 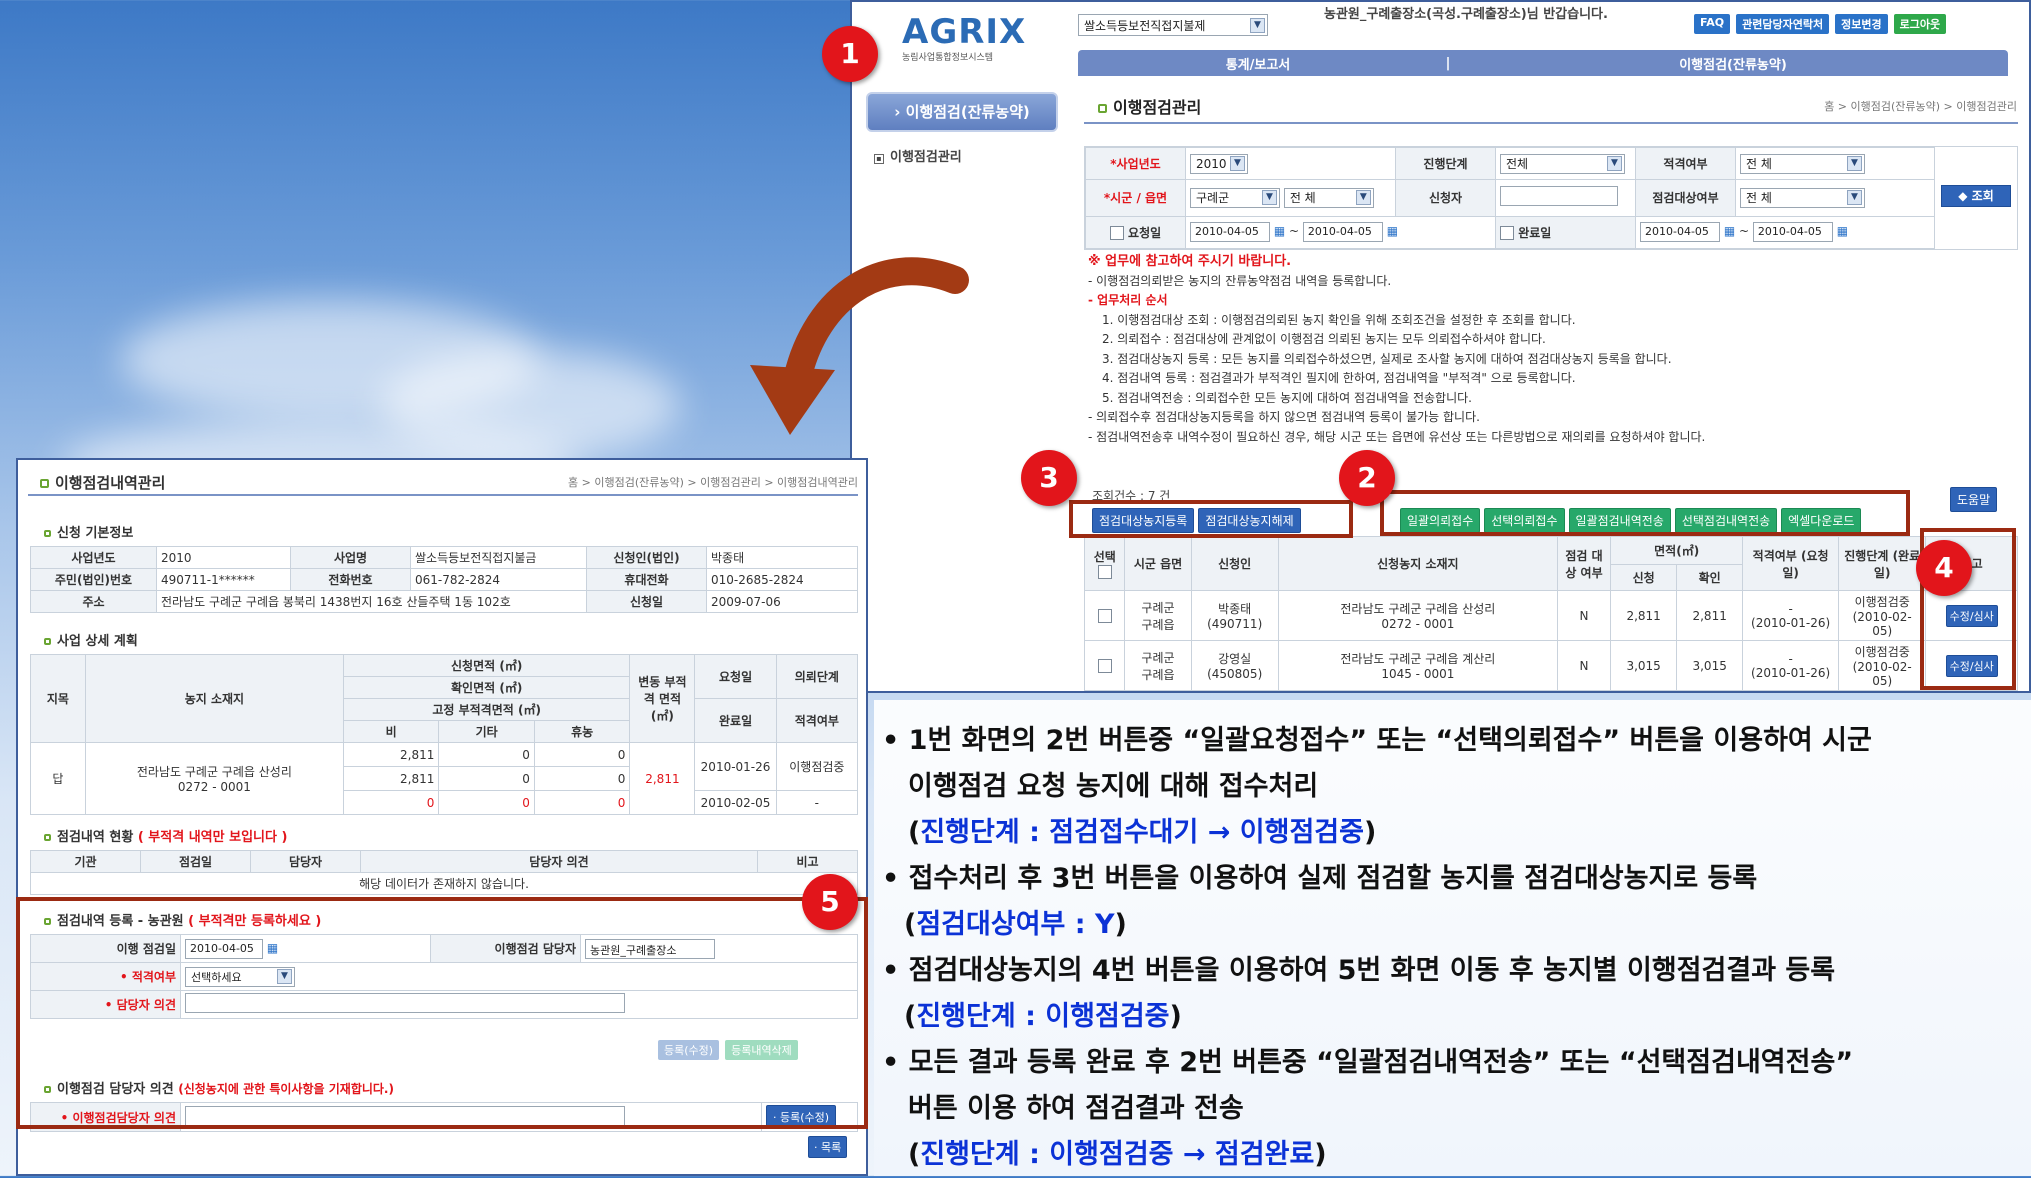 What do you see at coordinates (964, 32) in the screenshot?
I see `logo-text: AGRIX` at bounding box center [964, 32].